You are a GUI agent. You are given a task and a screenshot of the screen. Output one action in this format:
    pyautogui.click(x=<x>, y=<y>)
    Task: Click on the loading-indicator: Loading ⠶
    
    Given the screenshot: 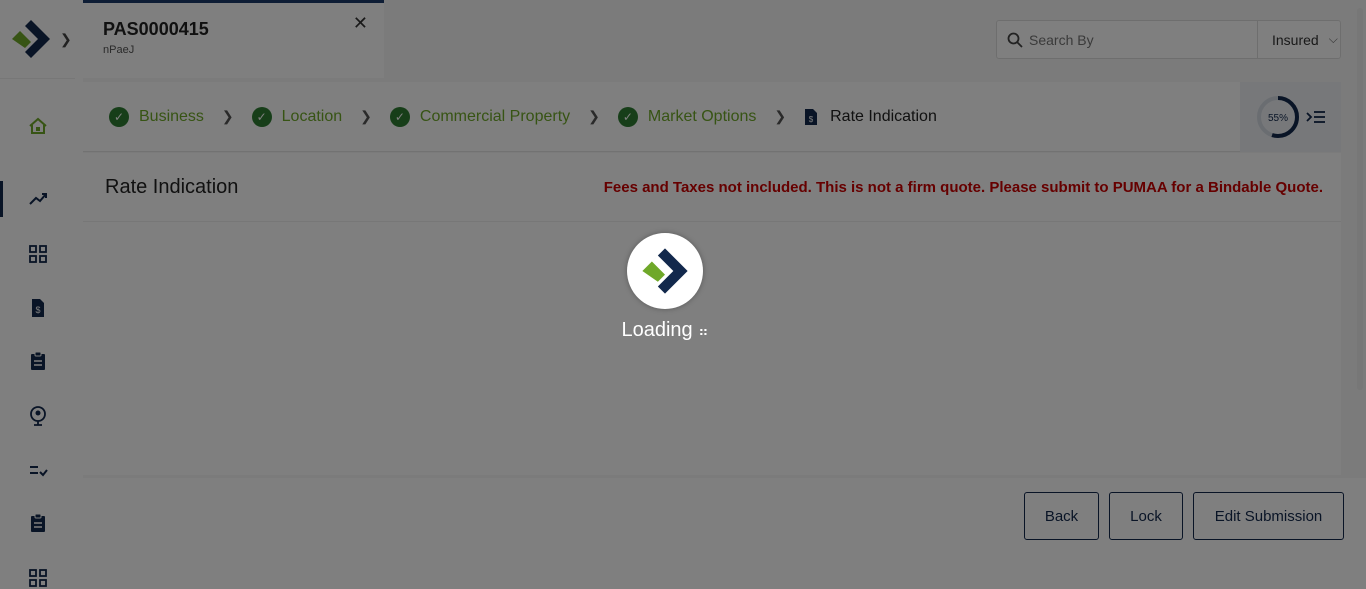 What is the action you would take?
    pyautogui.click(x=665, y=287)
    